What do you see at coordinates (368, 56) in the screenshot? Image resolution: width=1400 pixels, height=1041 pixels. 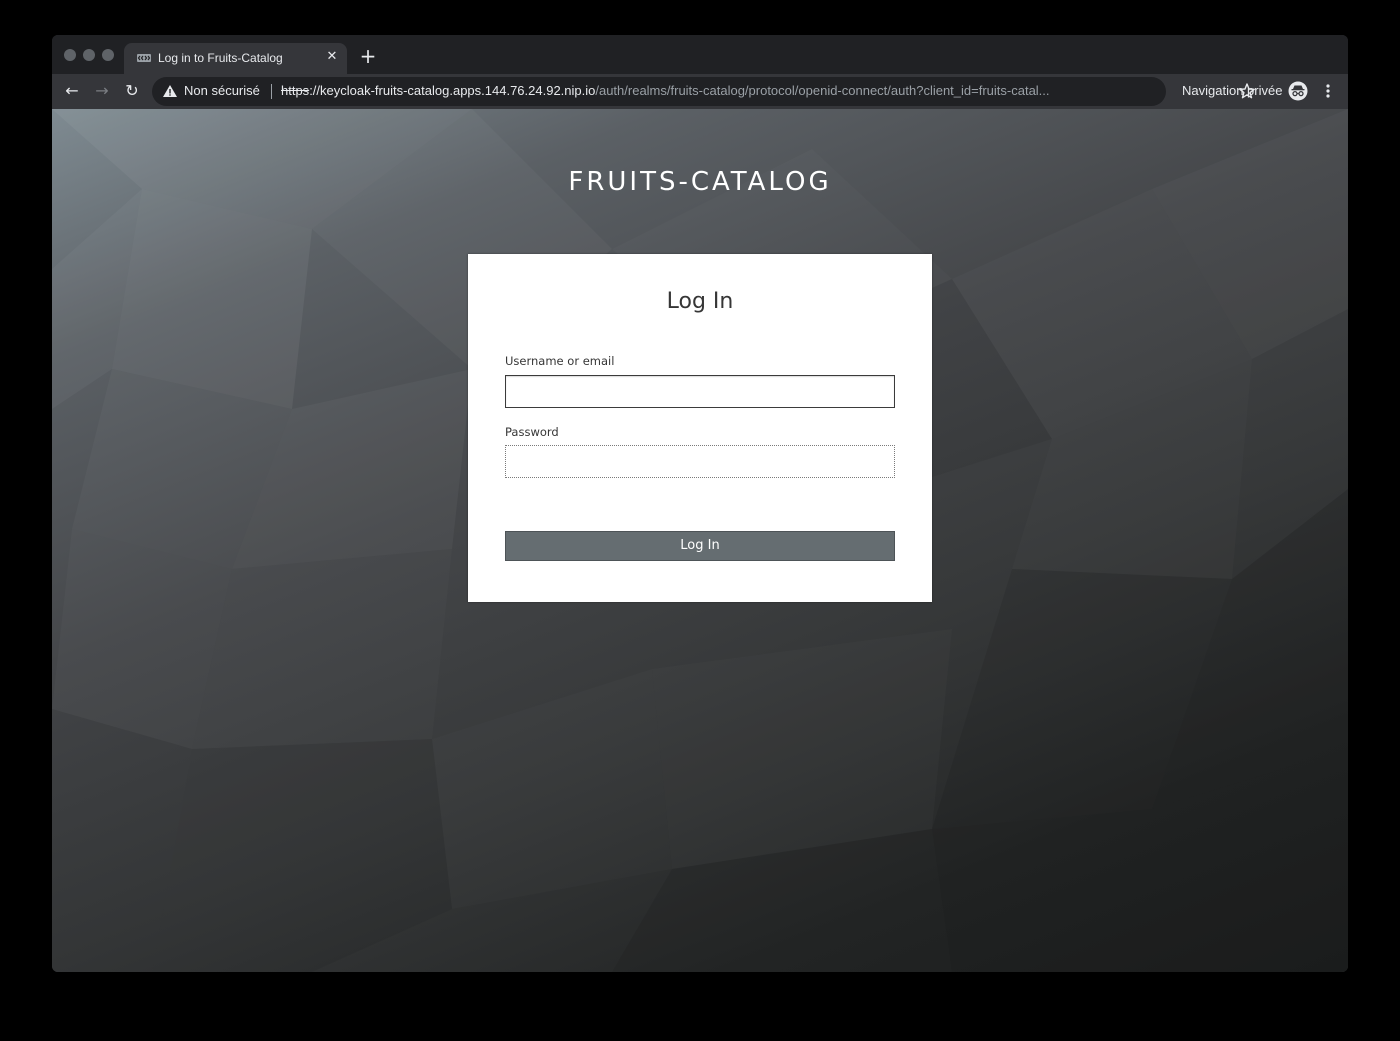 I see `new-tab-button: +` at bounding box center [368, 56].